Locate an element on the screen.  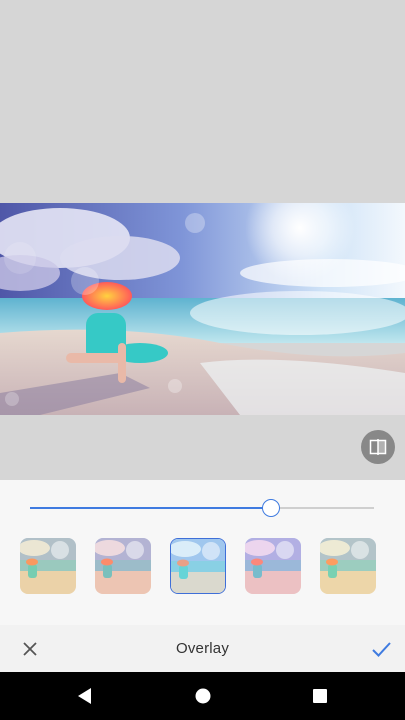
slider-fill is located at coordinates (150, 508).